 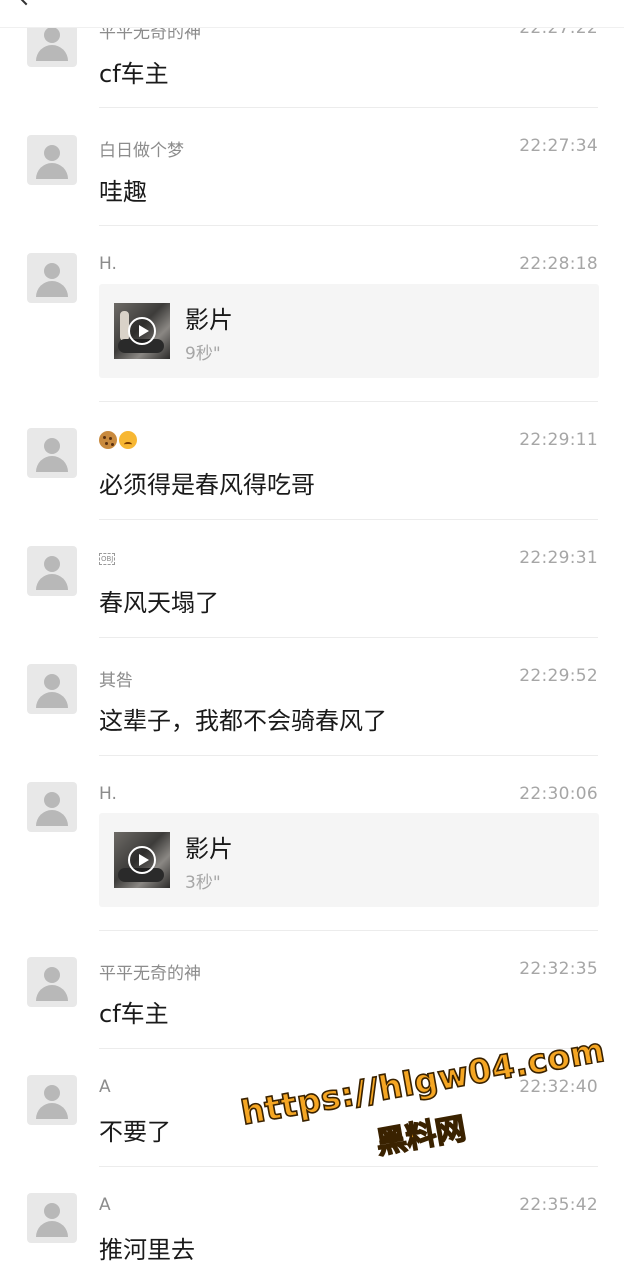 What do you see at coordinates (141, 151) in the screenshot?
I see `sender-name: 白日做个梦` at bounding box center [141, 151].